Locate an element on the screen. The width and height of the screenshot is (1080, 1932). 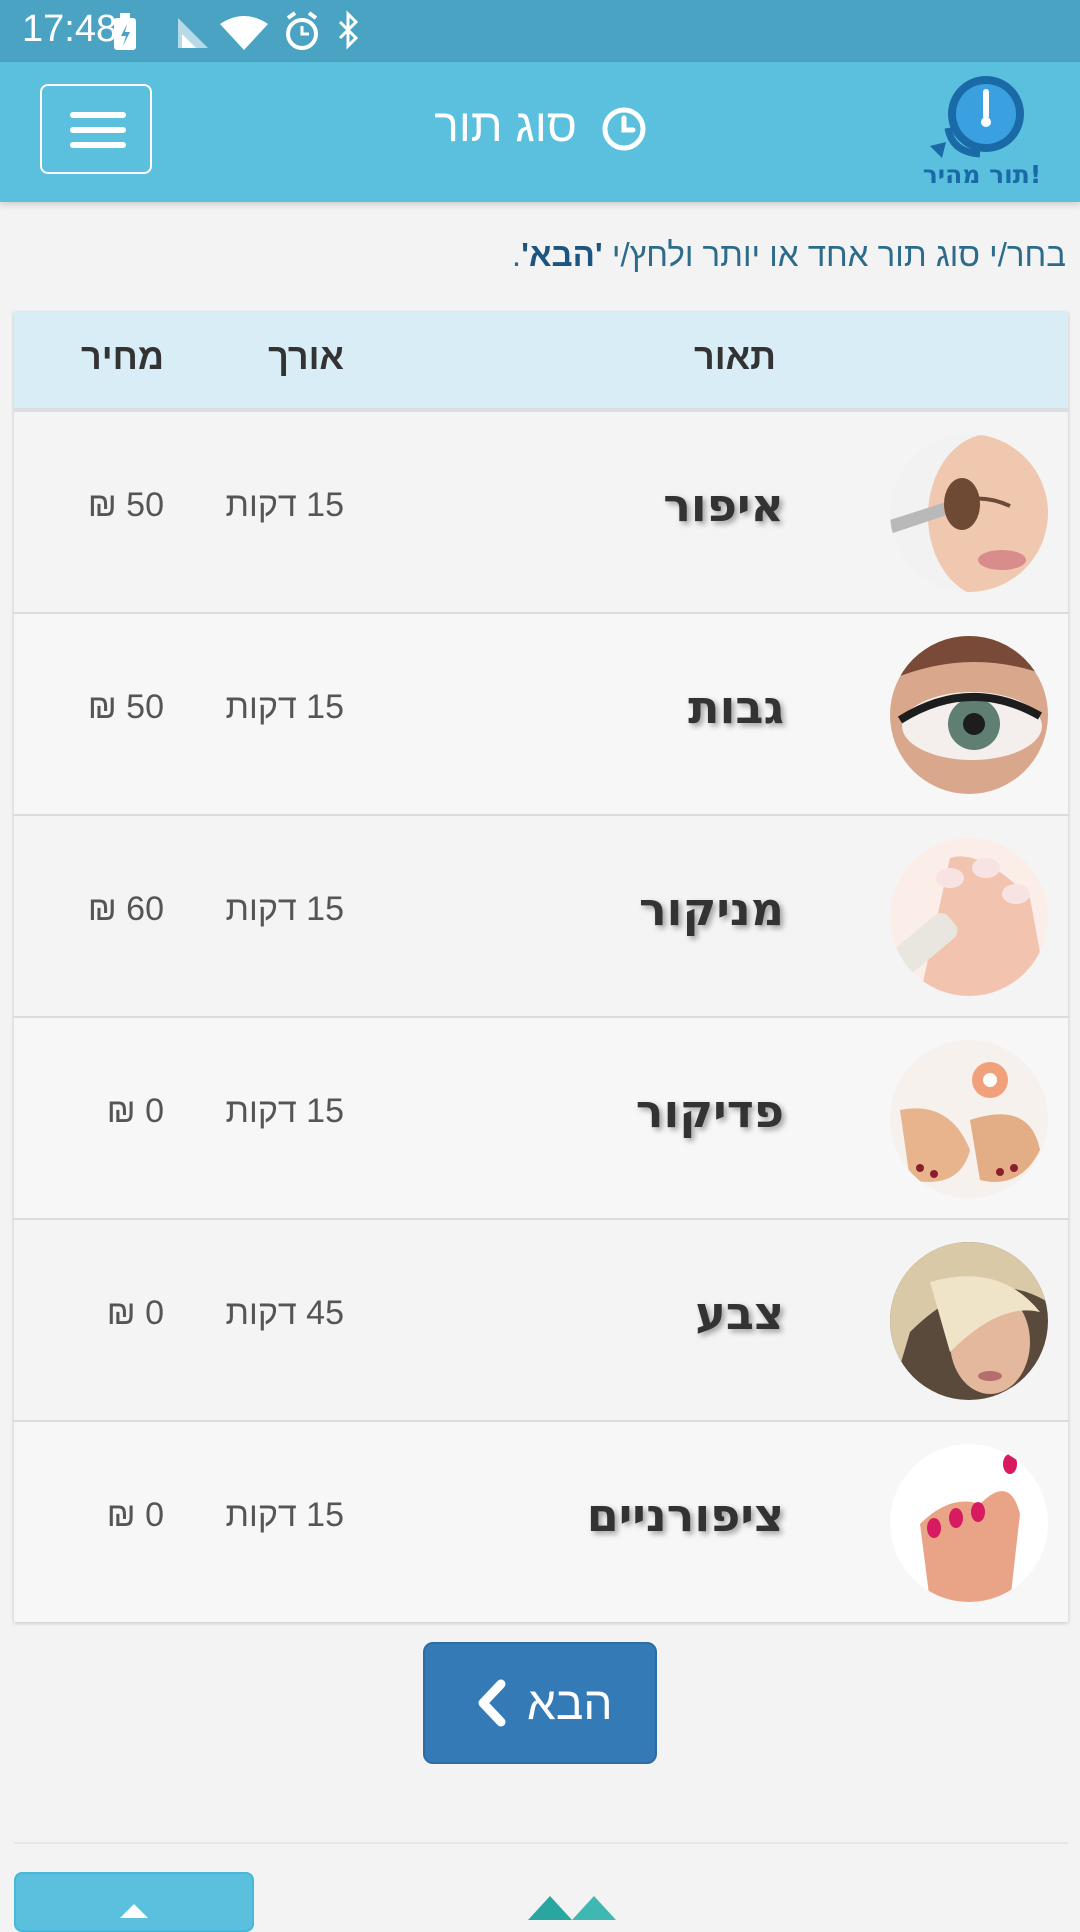
column-header-description: תאור is located at coordinates (734, 356).